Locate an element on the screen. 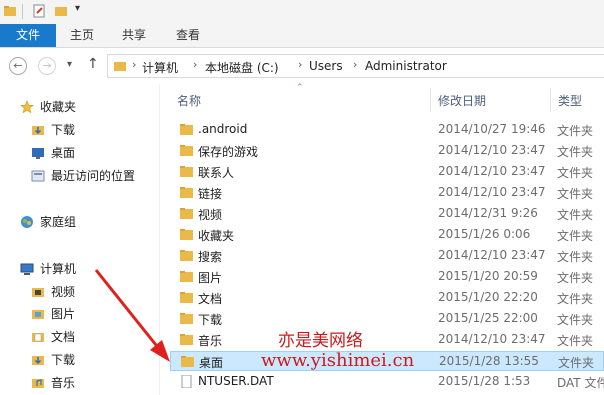 The height and width of the screenshot is (395, 604). file-row: 链接 2014/12/10 23:47 文件夹 is located at coordinates (387, 193).